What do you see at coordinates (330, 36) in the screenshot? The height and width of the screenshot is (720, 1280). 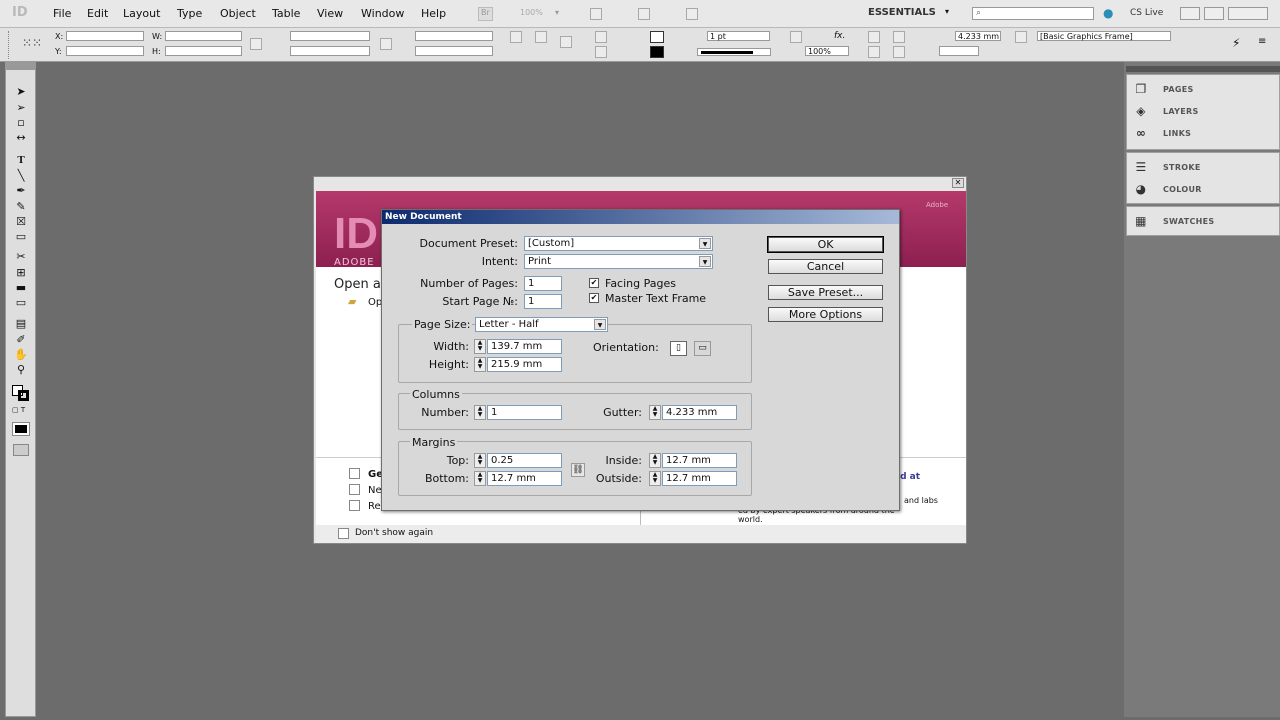 I see `scale-x-field` at bounding box center [330, 36].